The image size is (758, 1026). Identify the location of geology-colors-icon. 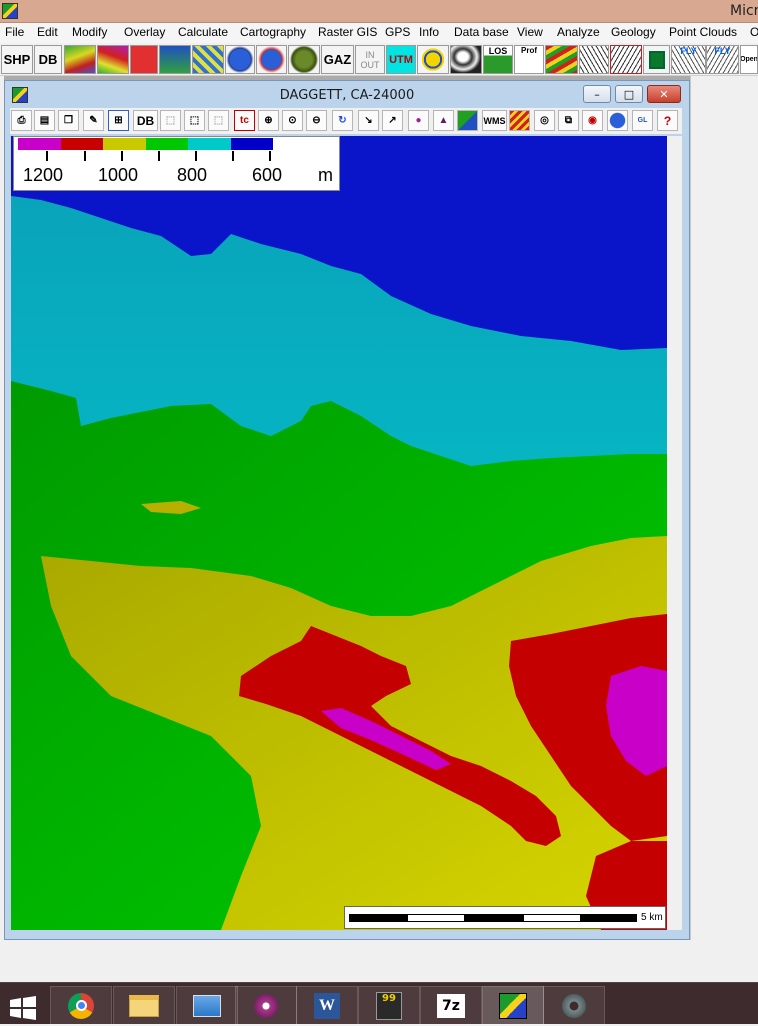
(561, 59).